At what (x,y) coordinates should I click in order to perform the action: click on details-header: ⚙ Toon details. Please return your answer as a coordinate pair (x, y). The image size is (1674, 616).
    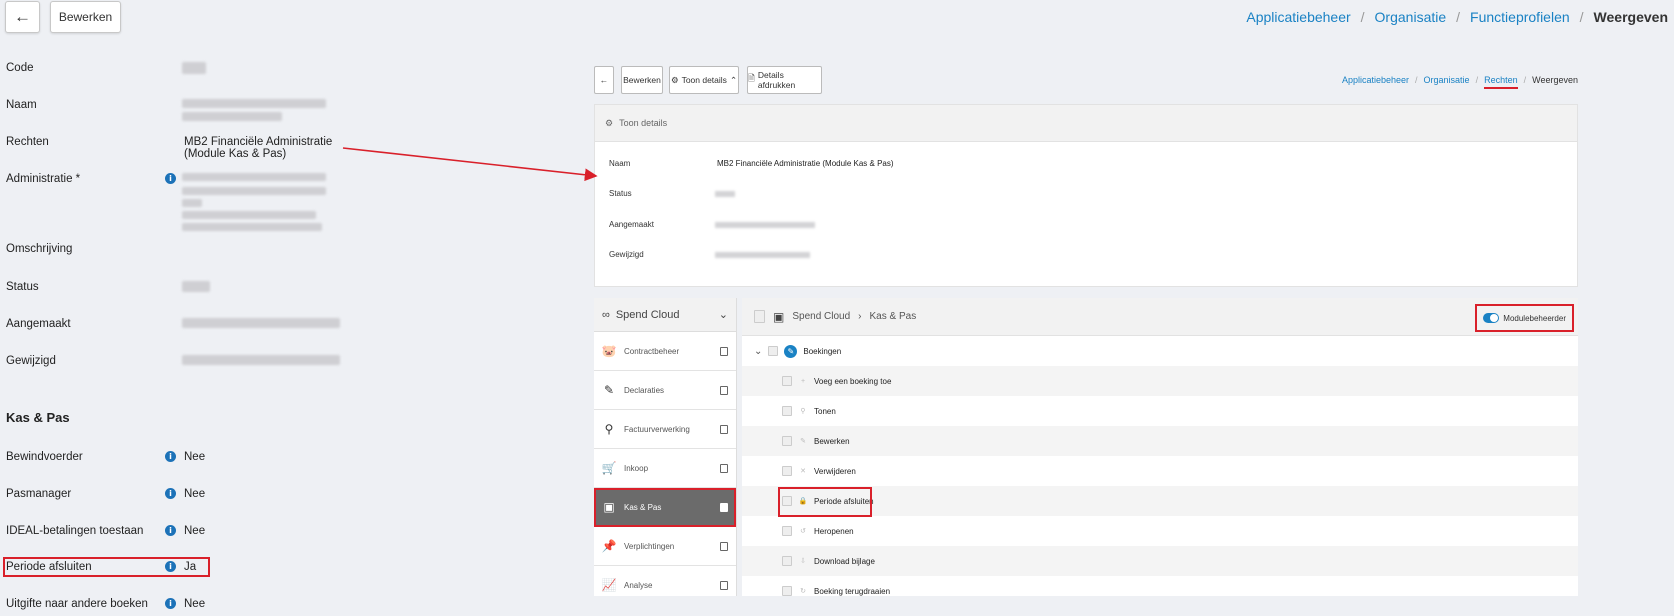
    Looking at the image, I should click on (1086, 123).